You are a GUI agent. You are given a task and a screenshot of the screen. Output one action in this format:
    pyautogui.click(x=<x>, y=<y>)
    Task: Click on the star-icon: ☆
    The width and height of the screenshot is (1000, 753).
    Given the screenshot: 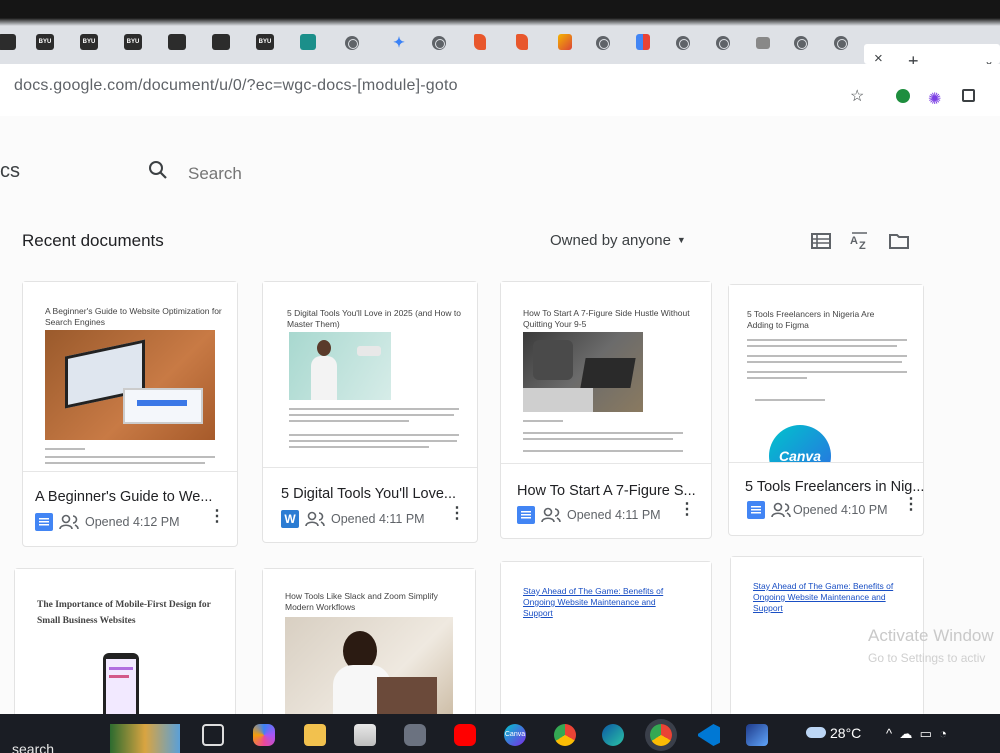 What is the action you would take?
    pyautogui.click(x=857, y=96)
    